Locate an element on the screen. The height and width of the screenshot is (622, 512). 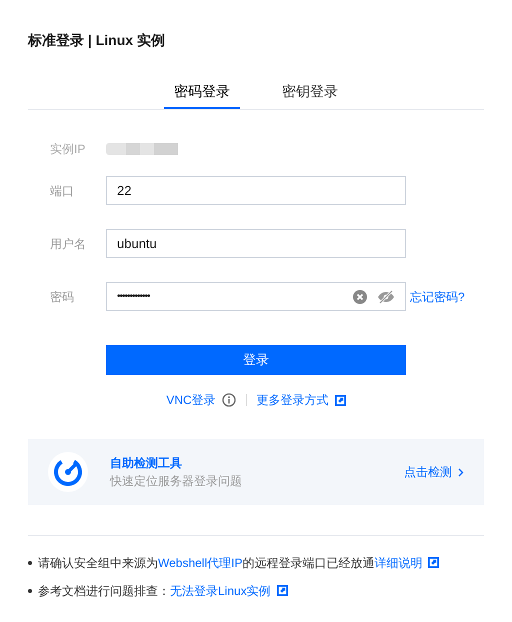
password-field: ••••••••••••• is located at coordinates (256, 296).